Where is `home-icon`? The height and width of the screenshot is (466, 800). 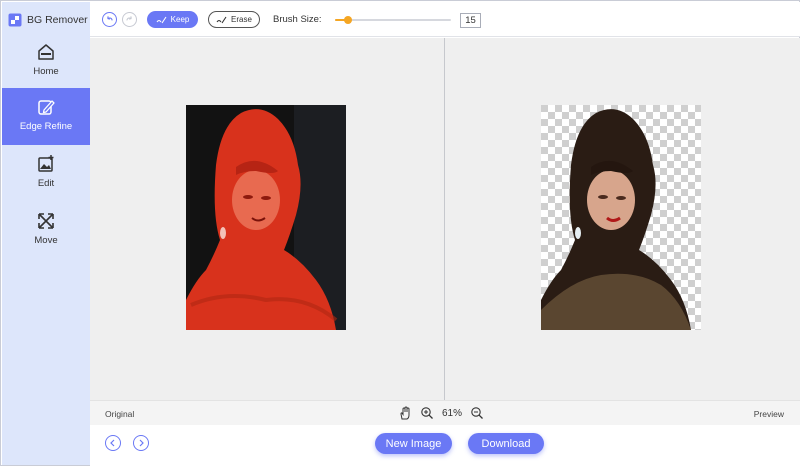
home-icon is located at coordinates (46, 52).